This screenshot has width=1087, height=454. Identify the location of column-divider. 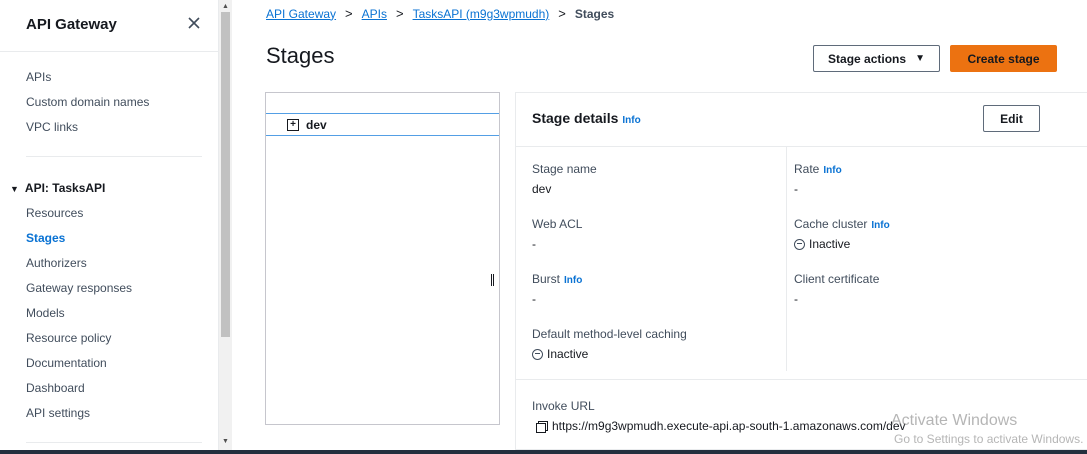
(786, 259).